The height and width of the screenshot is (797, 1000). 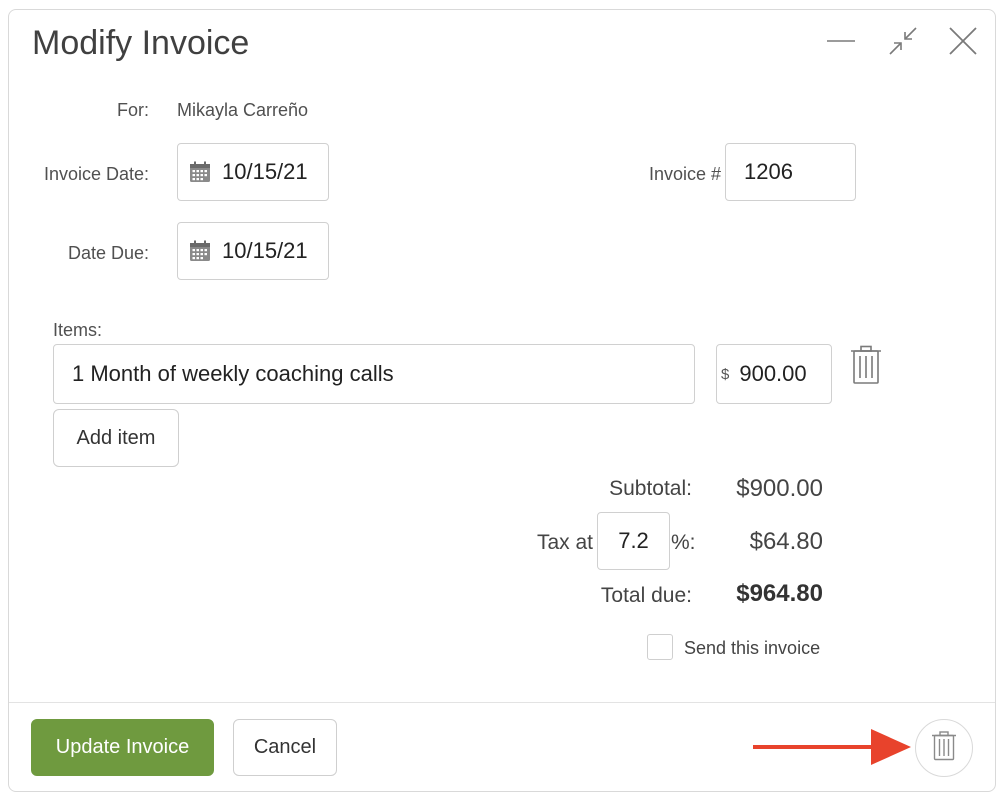 What do you see at coordinates (650, 488) in the screenshot?
I see `subtotal-label: Subtotal:` at bounding box center [650, 488].